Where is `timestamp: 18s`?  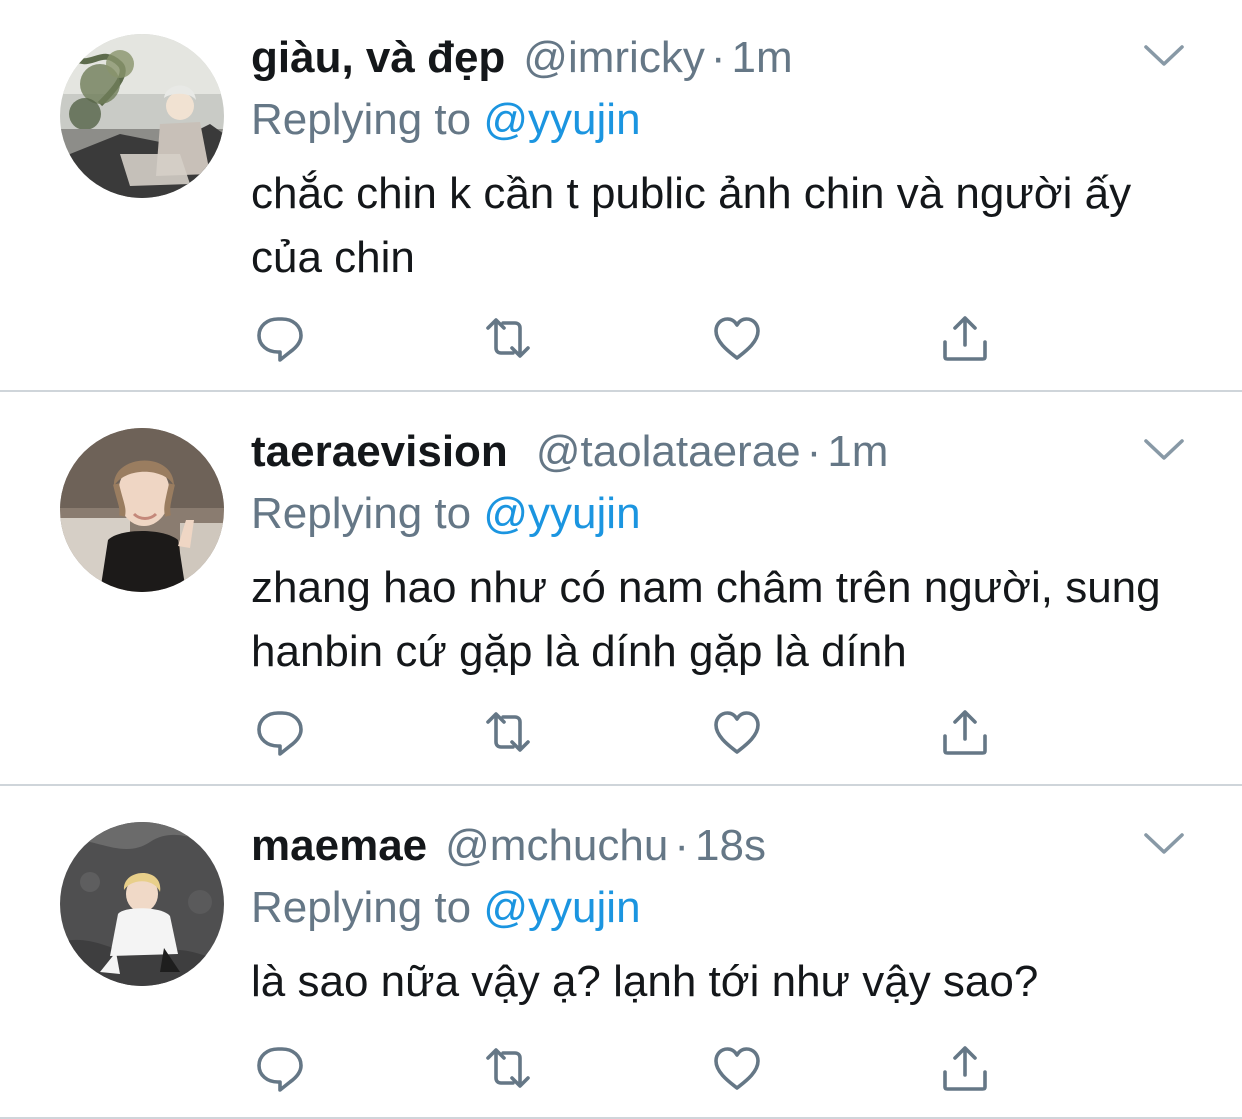 timestamp: 18s is located at coordinates (730, 846).